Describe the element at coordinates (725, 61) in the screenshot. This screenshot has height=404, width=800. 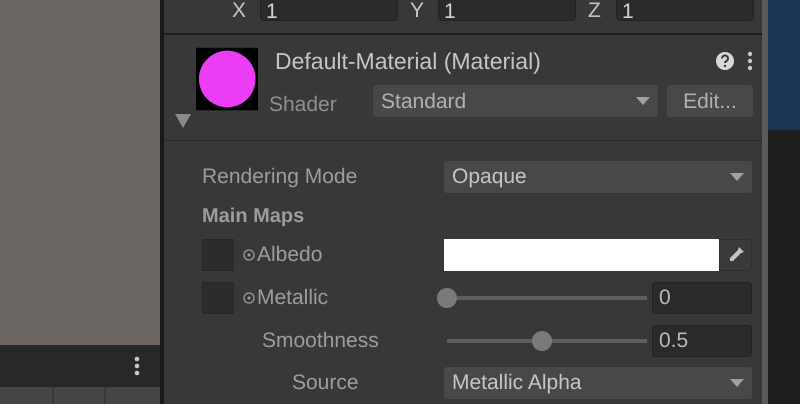
I see `help-icon` at that location.